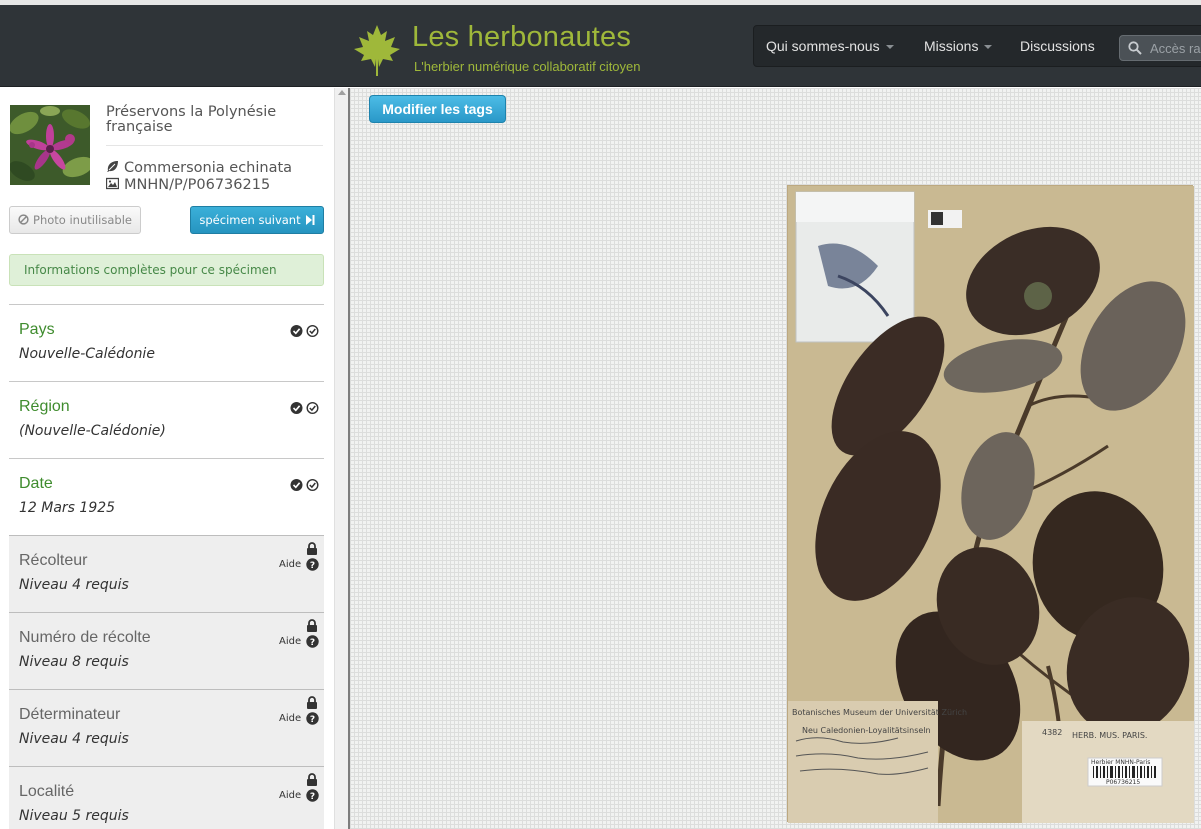 The height and width of the screenshot is (829, 1201). I want to click on field-label: Pays, so click(37, 329).